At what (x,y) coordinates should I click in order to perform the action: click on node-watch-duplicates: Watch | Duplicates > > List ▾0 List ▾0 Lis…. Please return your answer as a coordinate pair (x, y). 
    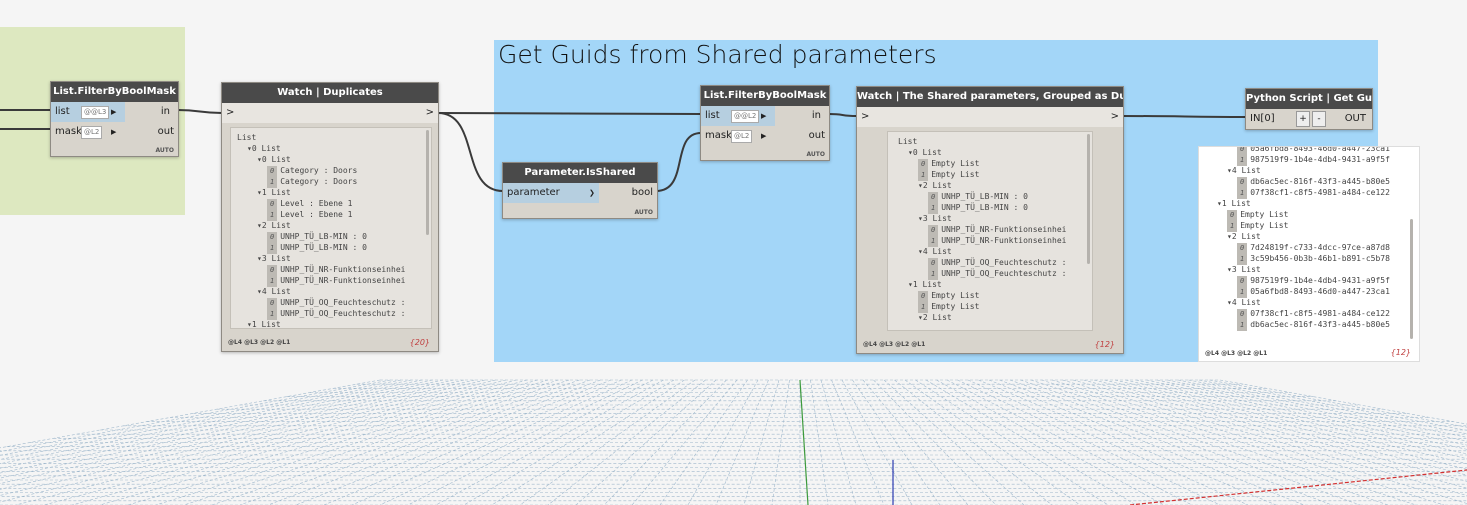
    Looking at the image, I should click on (330, 217).